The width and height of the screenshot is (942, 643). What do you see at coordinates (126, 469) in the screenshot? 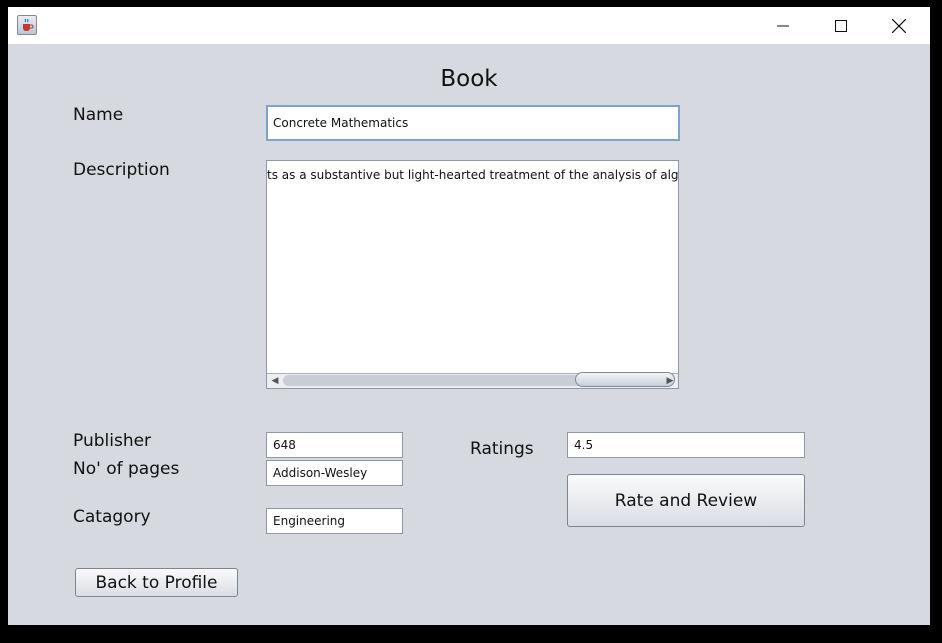
I see `pages-label: No' of pages` at bounding box center [126, 469].